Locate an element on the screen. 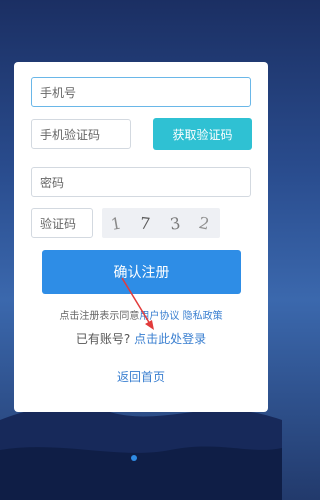  password-input: 密码 is located at coordinates (141, 182).